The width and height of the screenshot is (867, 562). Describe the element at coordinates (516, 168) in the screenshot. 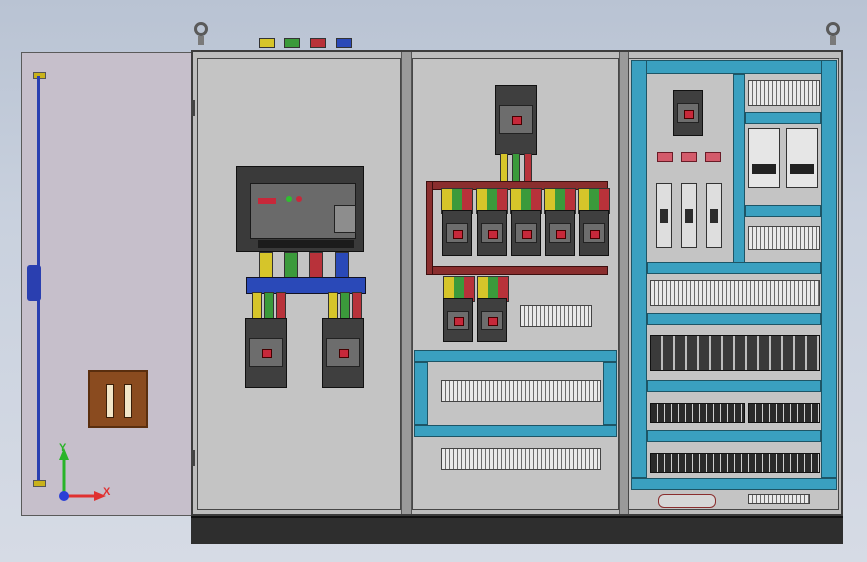

I see `feeder-l2` at that location.